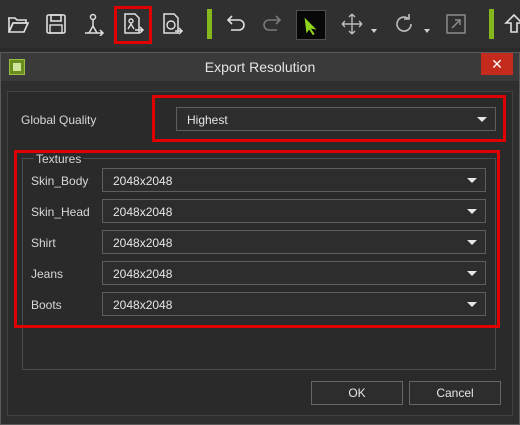 This screenshot has width=520, height=425. I want to click on global-quality-label: Global Quality, so click(59, 120).